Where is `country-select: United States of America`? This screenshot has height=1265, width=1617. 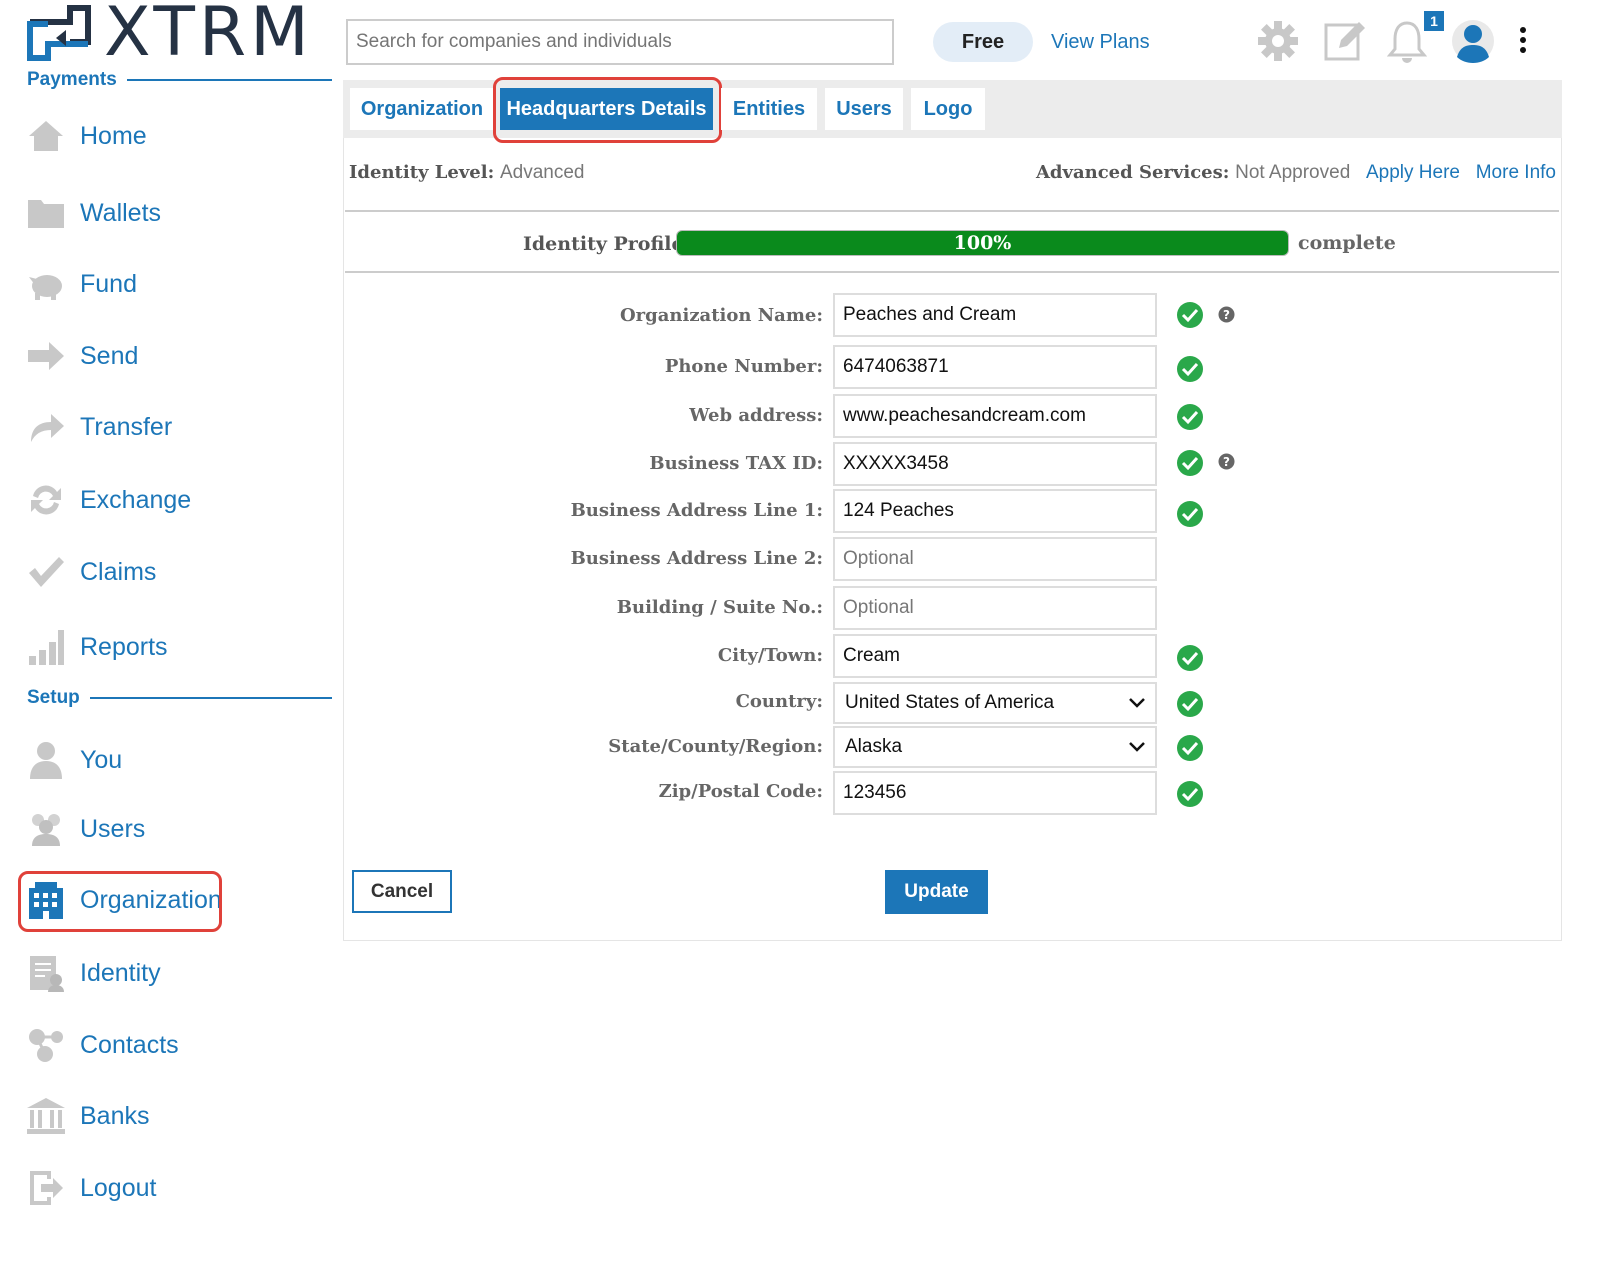
country-select: United States of America is located at coordinates (995, 703).